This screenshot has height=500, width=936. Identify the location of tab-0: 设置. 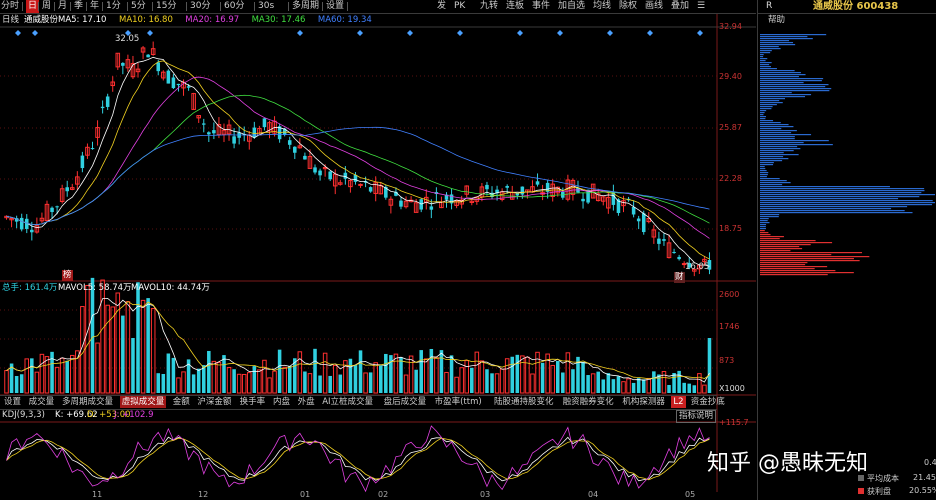
(12, 402).